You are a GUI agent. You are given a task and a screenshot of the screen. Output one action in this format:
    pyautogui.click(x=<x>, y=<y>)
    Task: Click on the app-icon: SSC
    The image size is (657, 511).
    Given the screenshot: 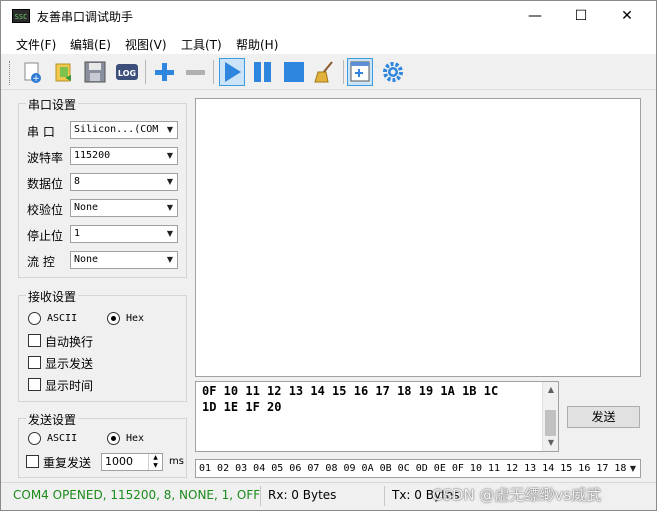 What is the action you would take?
    pyautogui.click(x=21, y=16)
    